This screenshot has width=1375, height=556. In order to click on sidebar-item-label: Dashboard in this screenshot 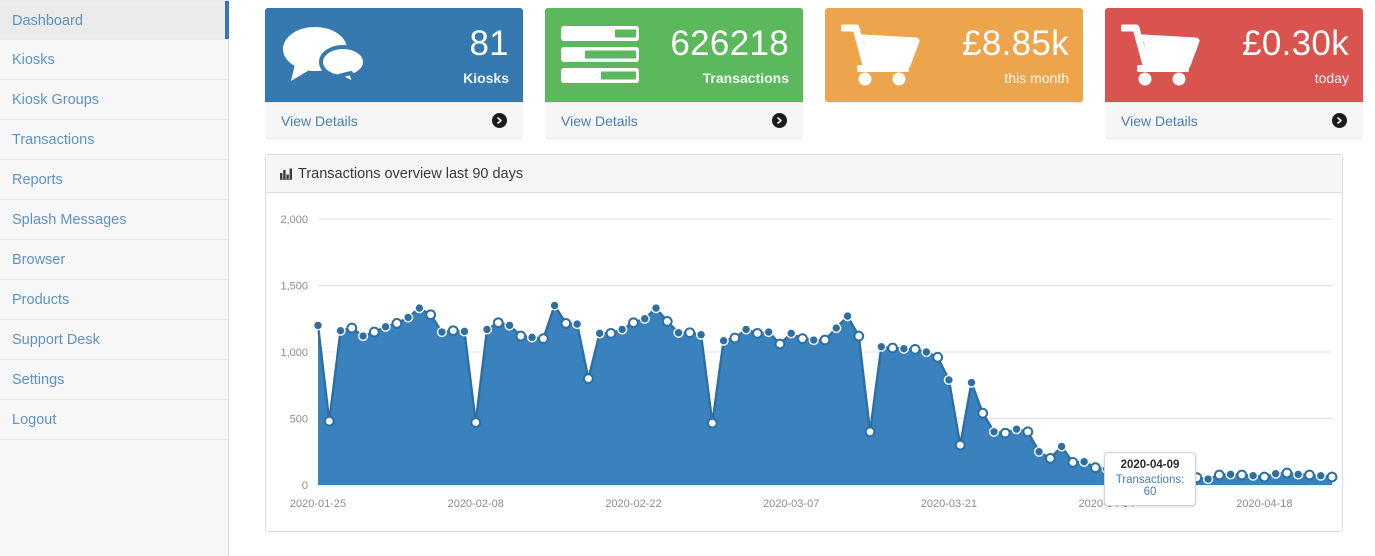, I will do `click(47, 21)`.